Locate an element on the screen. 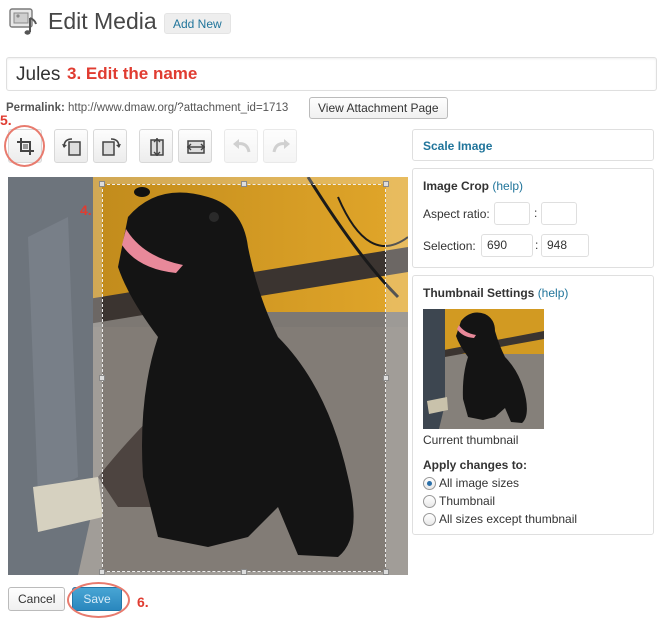 This screenshot has height=629, width=668. flip-horizontal-button is located at coordinates (195, 146).